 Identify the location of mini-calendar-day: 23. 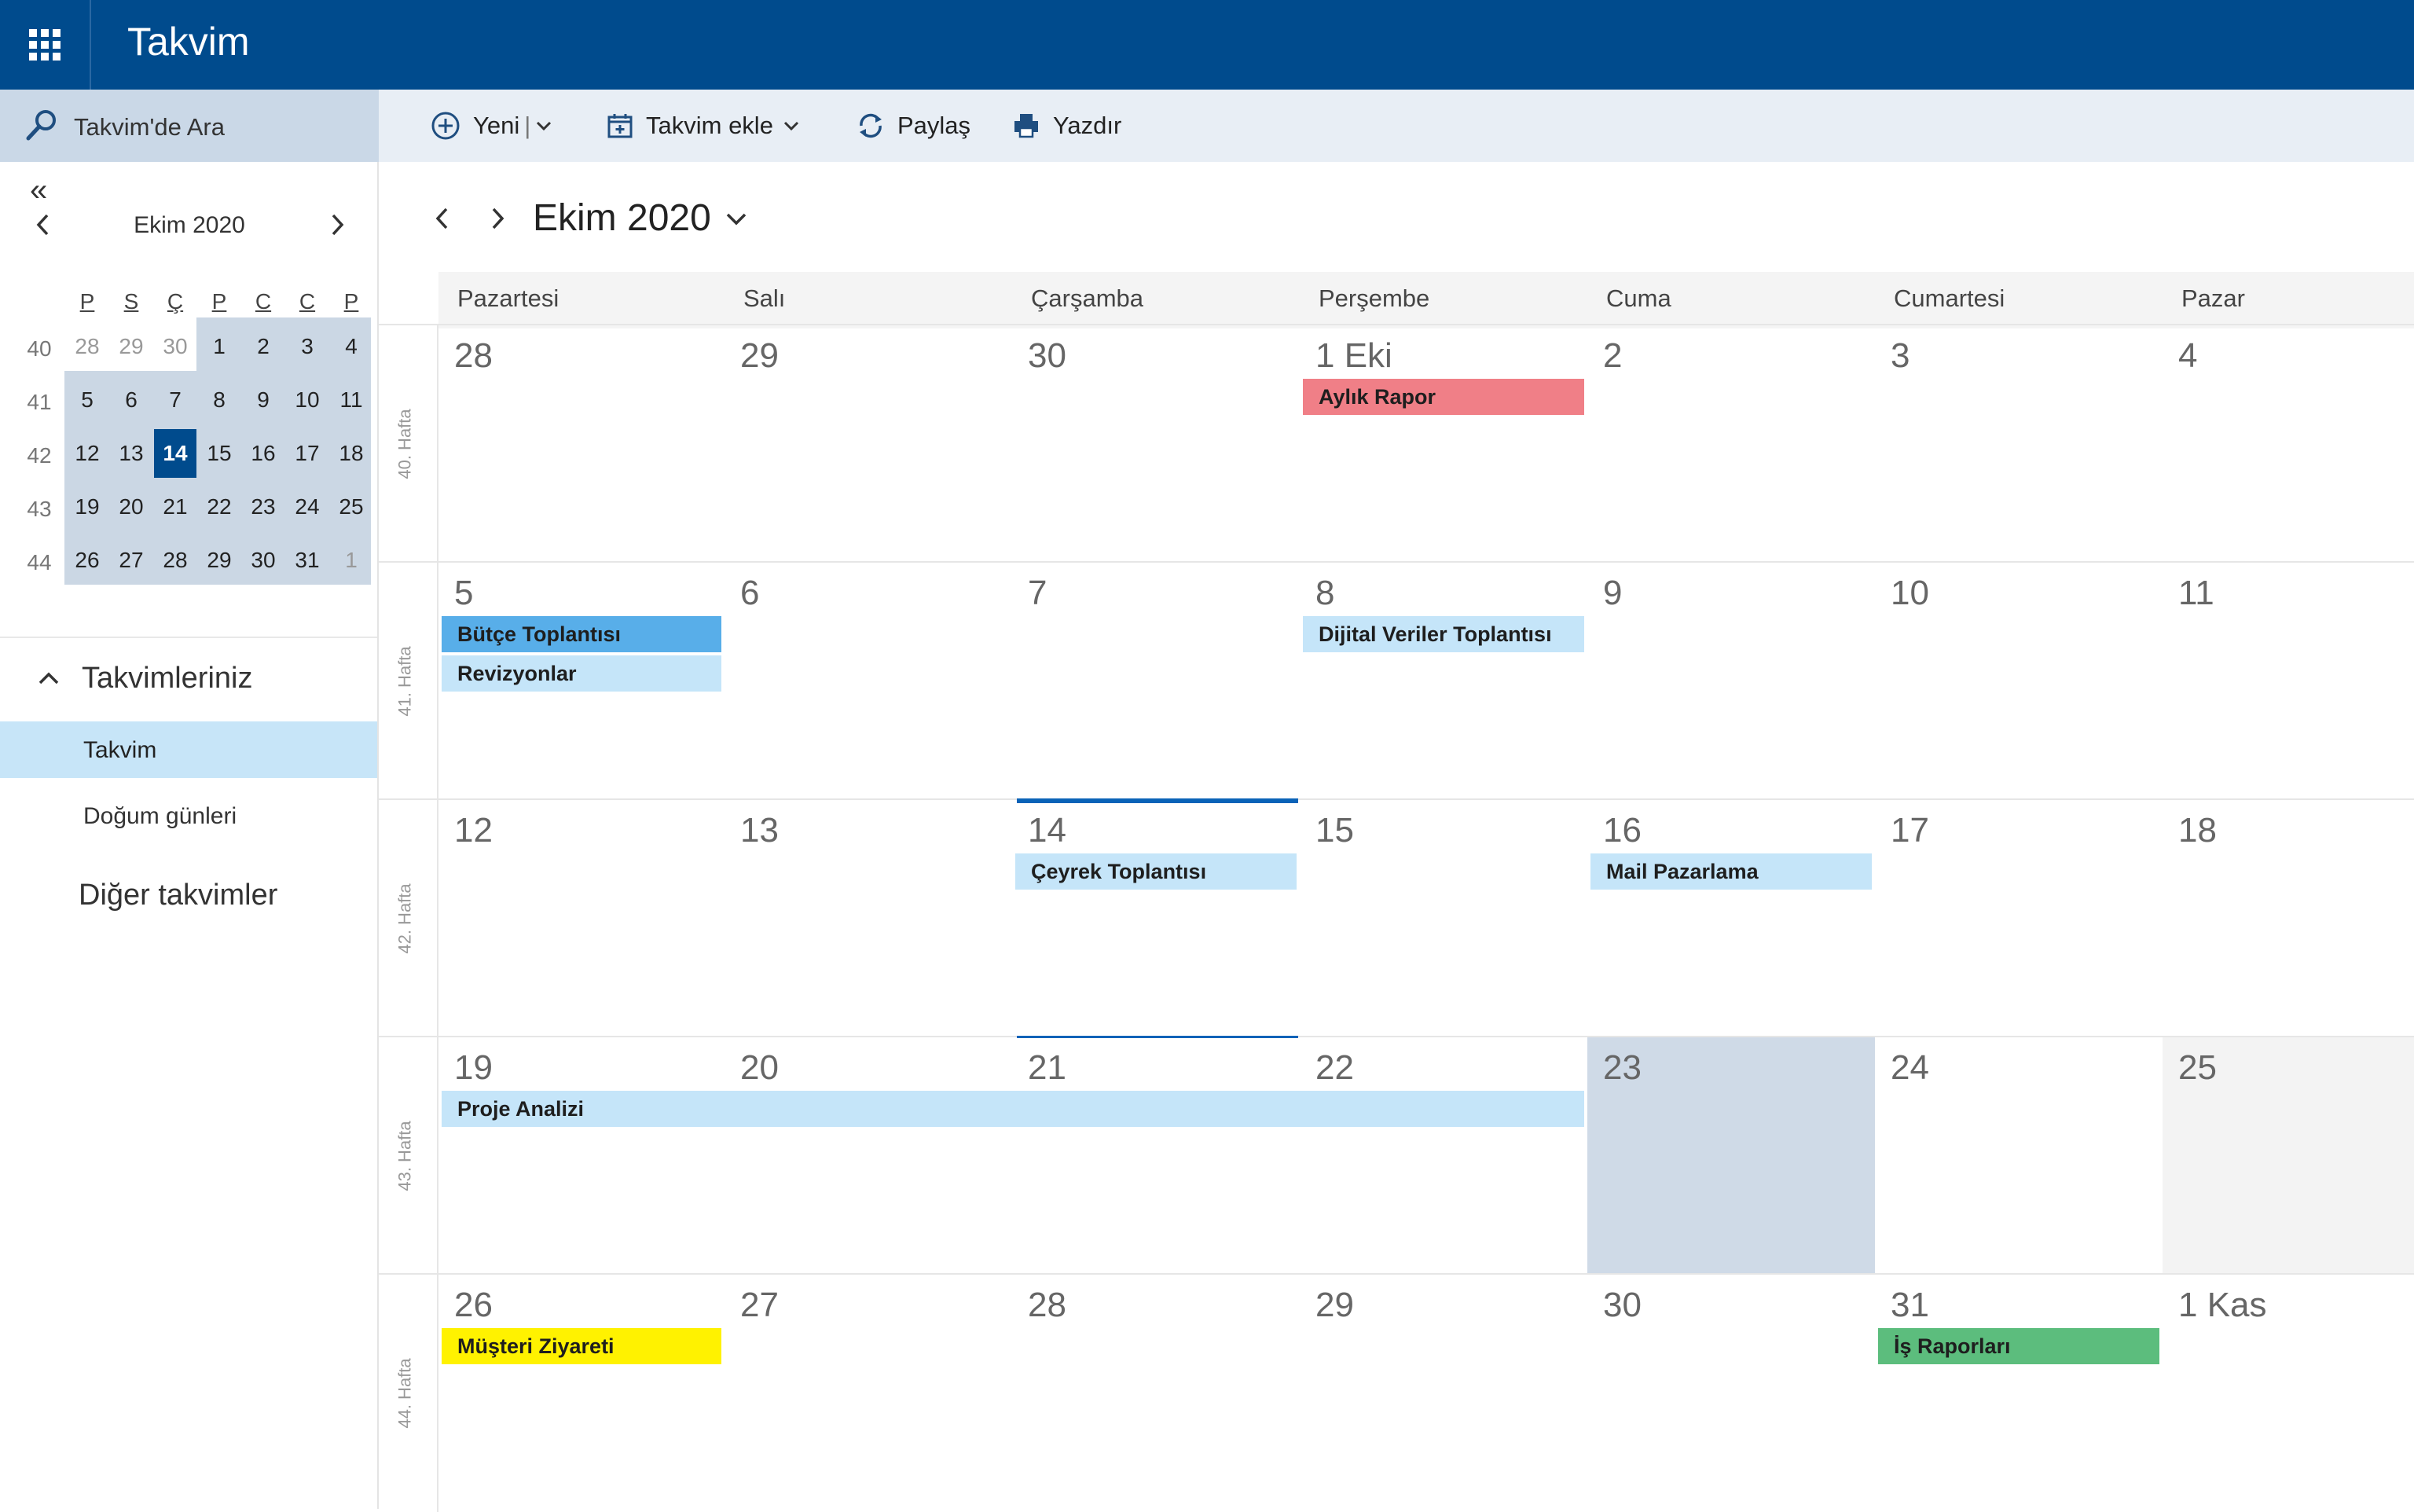
(263, 507).